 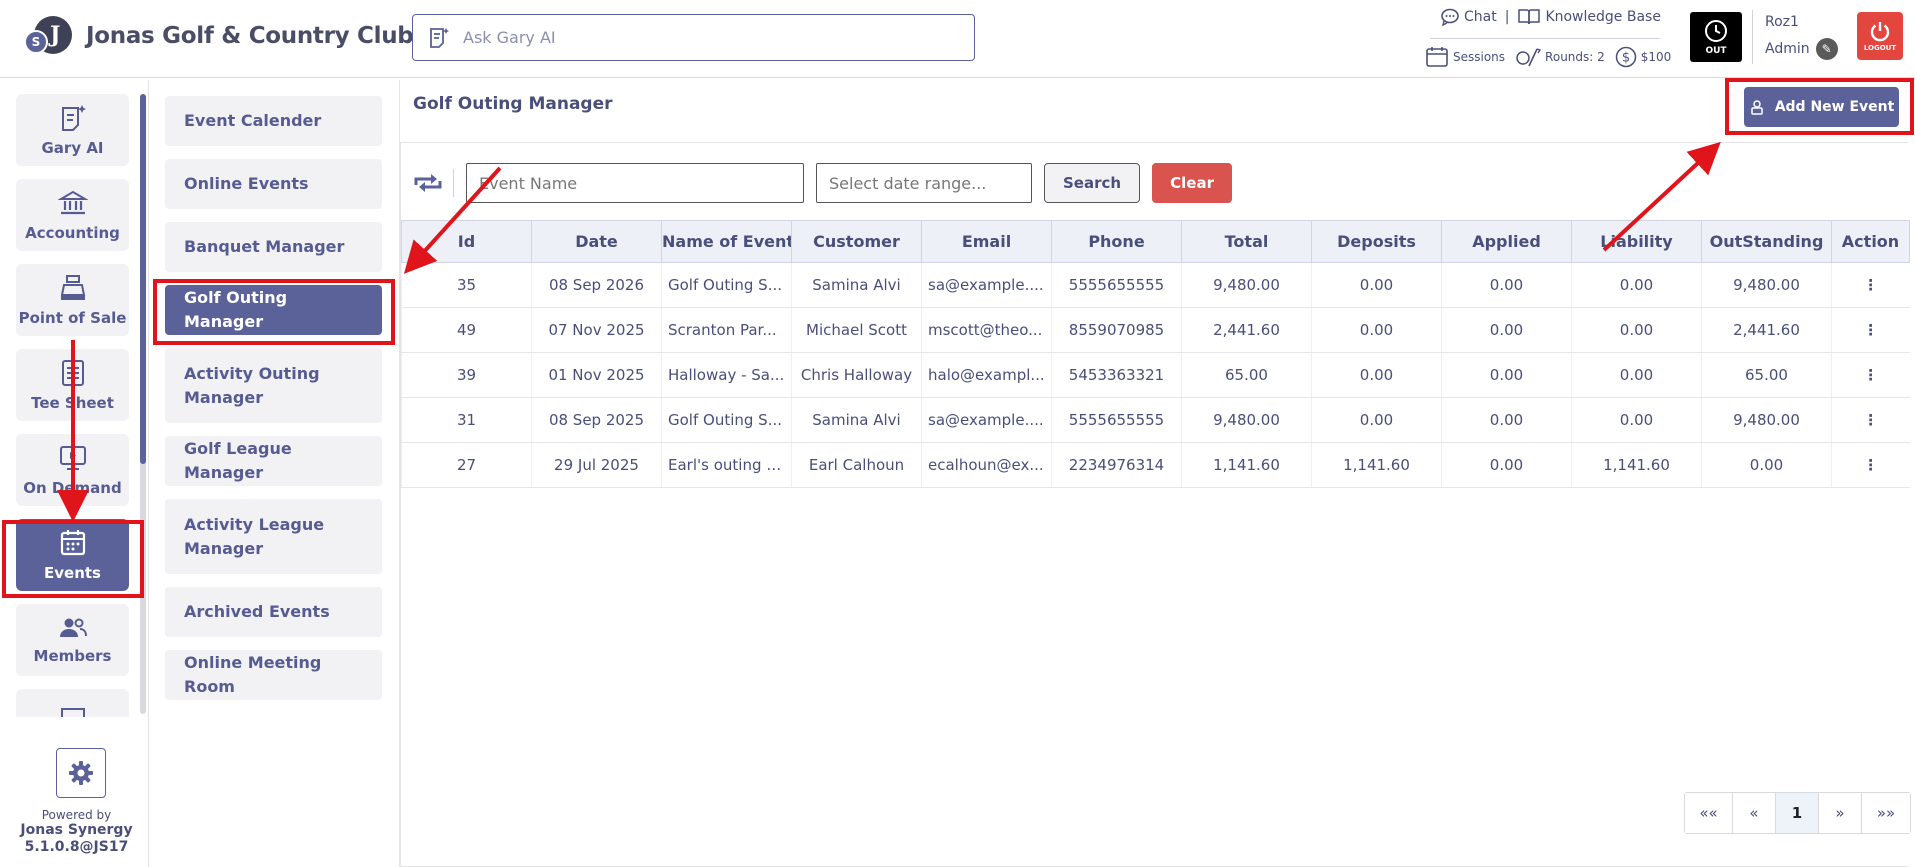 I want to click on submenu-golf-outing-manager: Golf Outing Manager, so click(x=273, y=310).